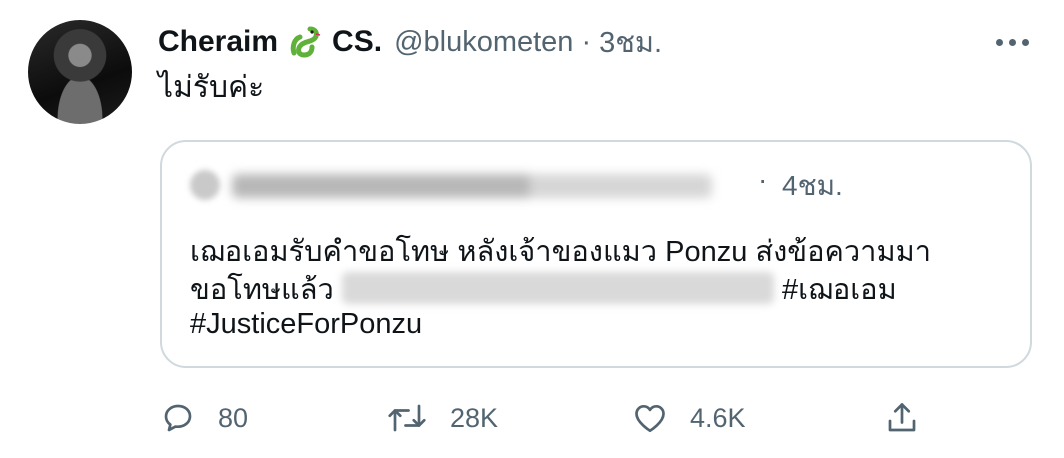  Describe the element at coordinates (483, 42) in the screenshot. I see `handle: @blukometen` at that location.